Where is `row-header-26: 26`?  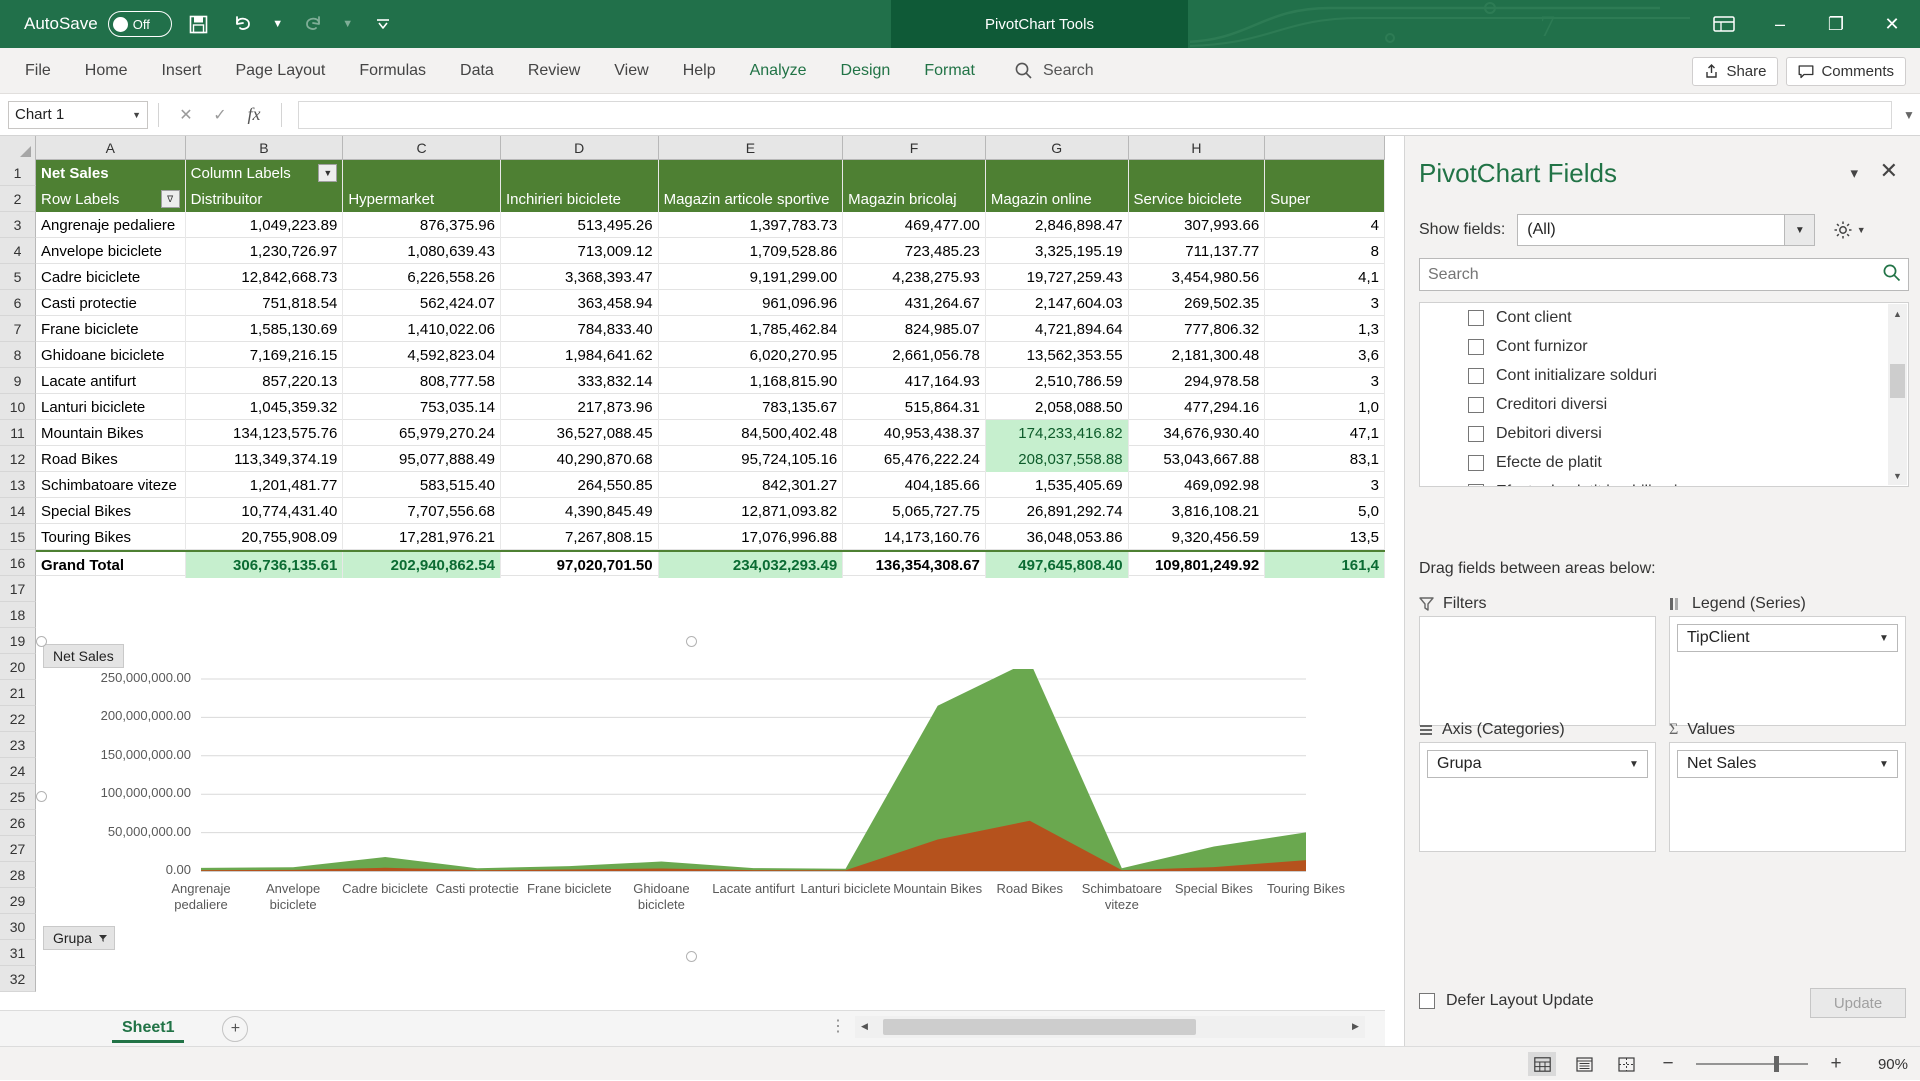 row-header-26: 26 is located at coordinates (18, 823).